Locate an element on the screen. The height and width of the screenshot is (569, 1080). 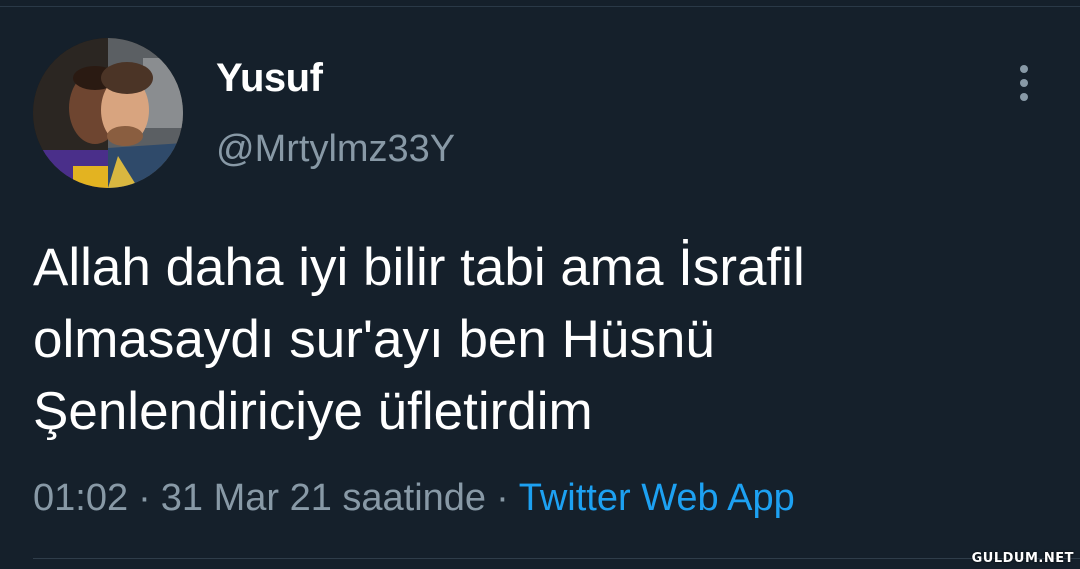
more-vertical-icon is located at coordinates (1024, 83).